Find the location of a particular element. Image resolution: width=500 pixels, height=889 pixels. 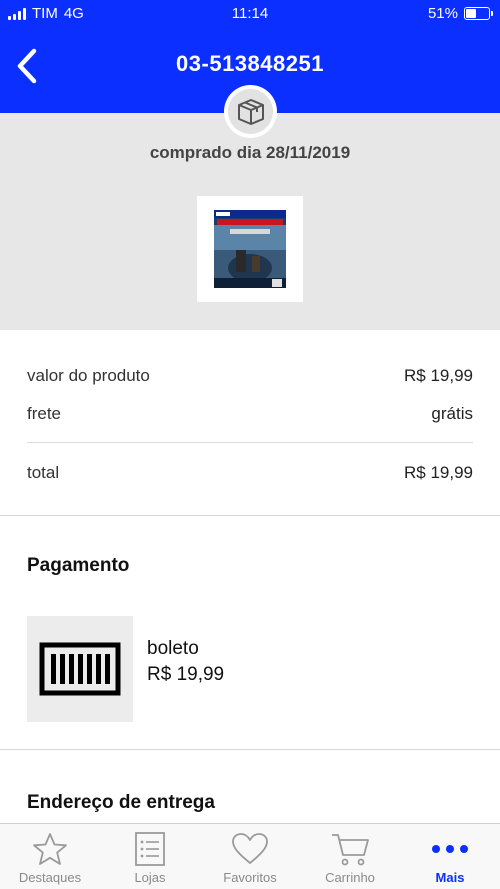

status-bar: TIM 4G 11:14 51% is located at coordinates (250, 13).